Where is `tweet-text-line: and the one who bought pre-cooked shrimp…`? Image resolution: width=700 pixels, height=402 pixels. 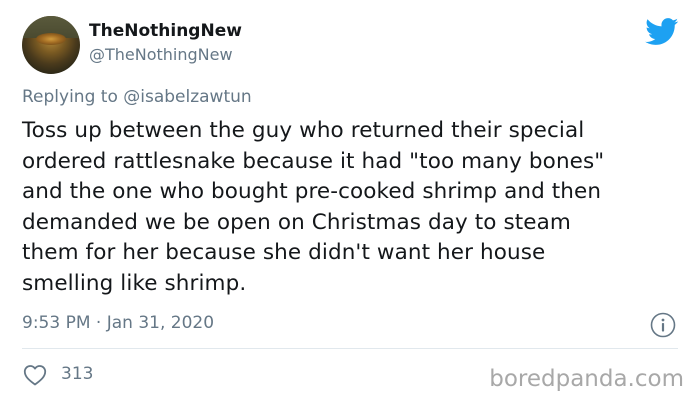 tweet-text-line: and the one who bought pre-cooked shrimp… is located at coordinates (312, 191).